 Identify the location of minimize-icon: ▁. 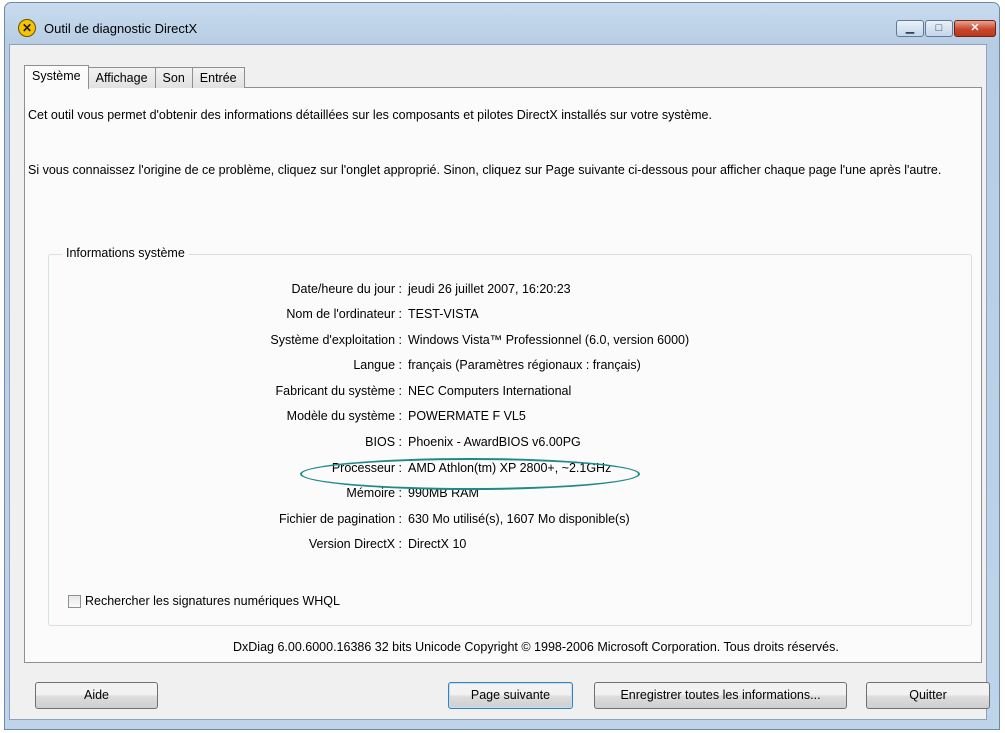
(910, 28).